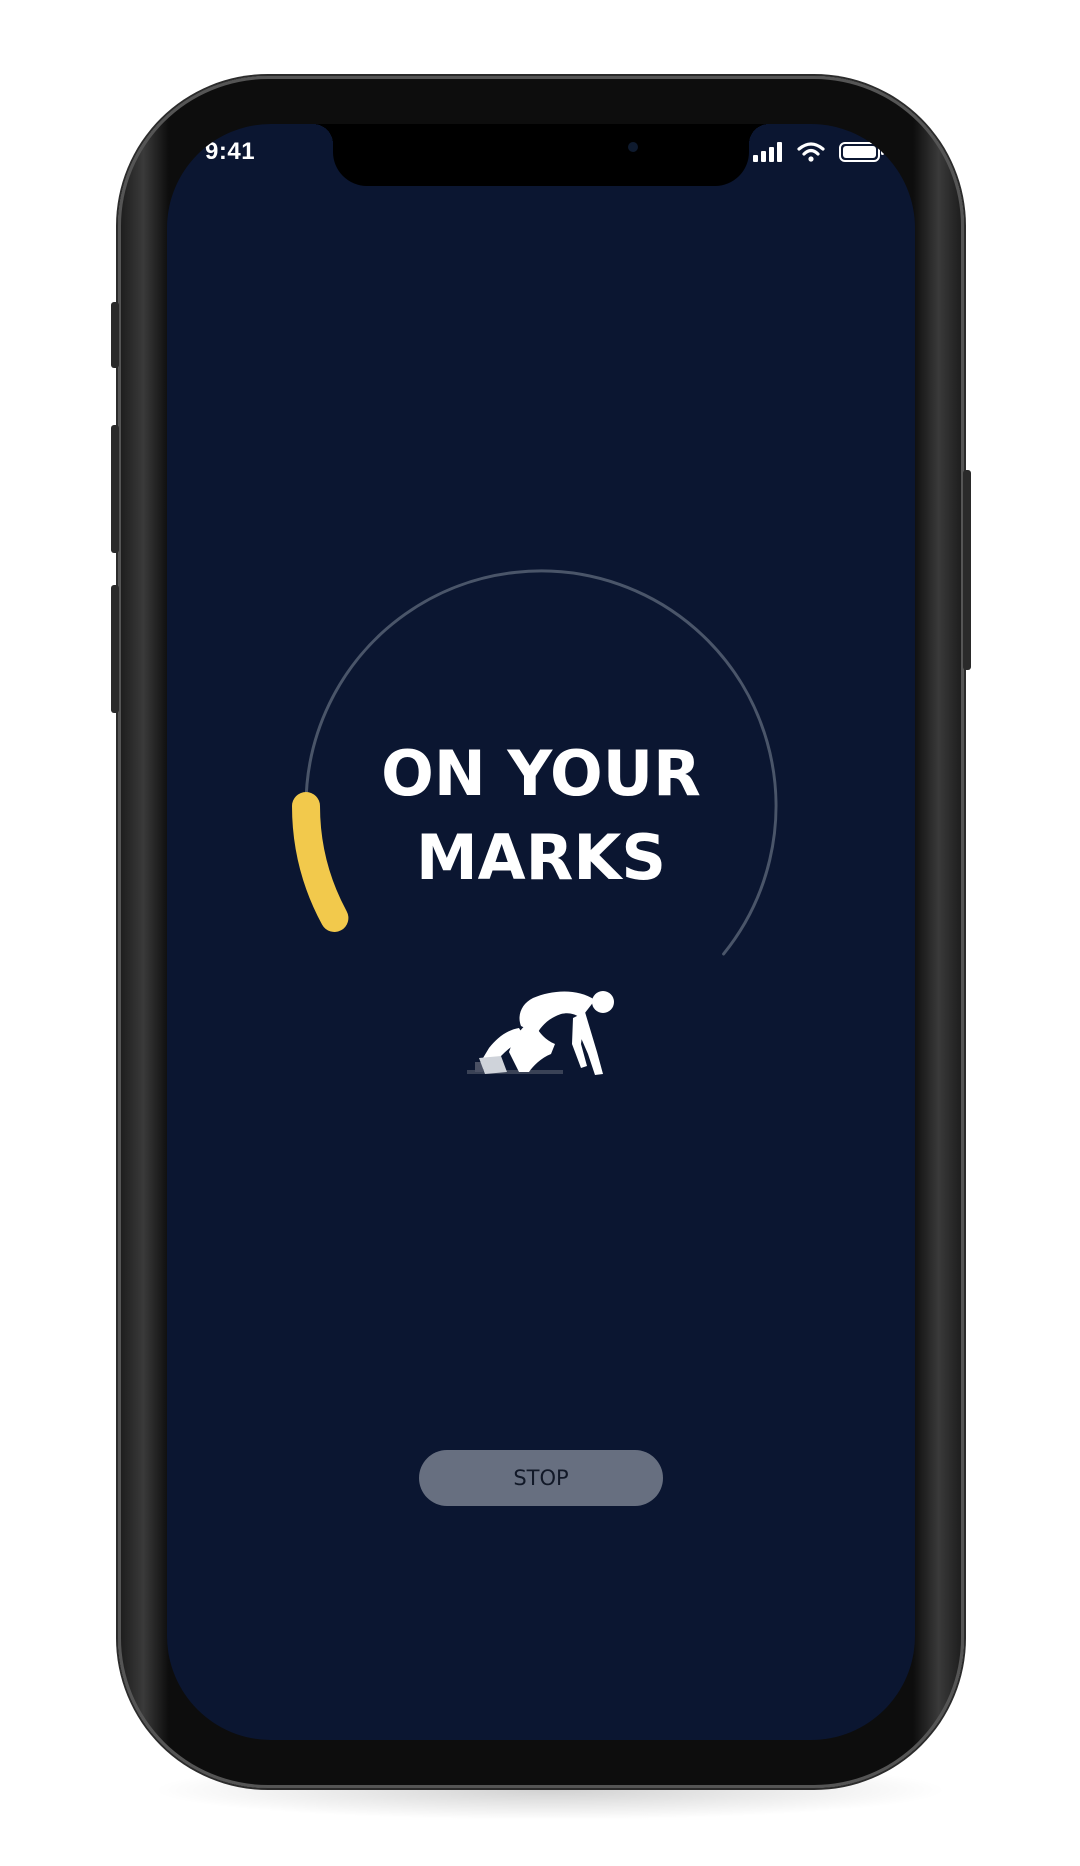  I want to click on volume-up-button, so click(115, 489).